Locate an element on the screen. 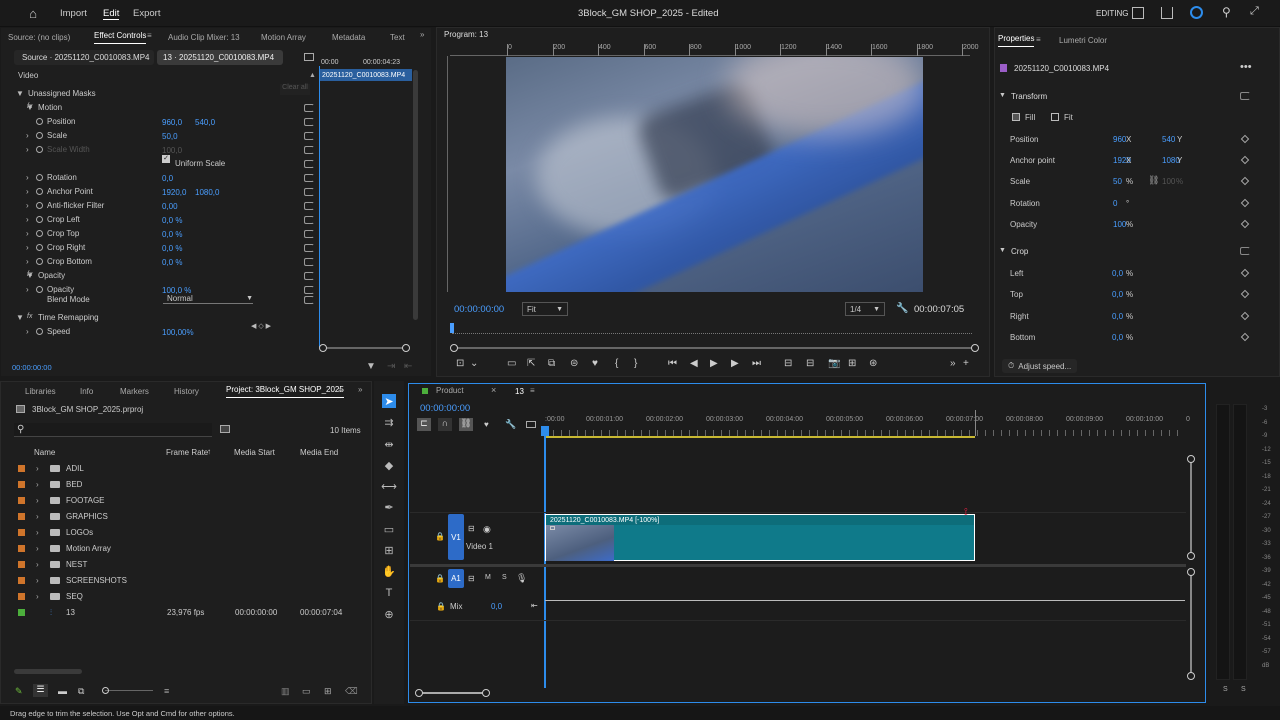  prop-rotation-value: 0 is located at coordinates (1115, 203).